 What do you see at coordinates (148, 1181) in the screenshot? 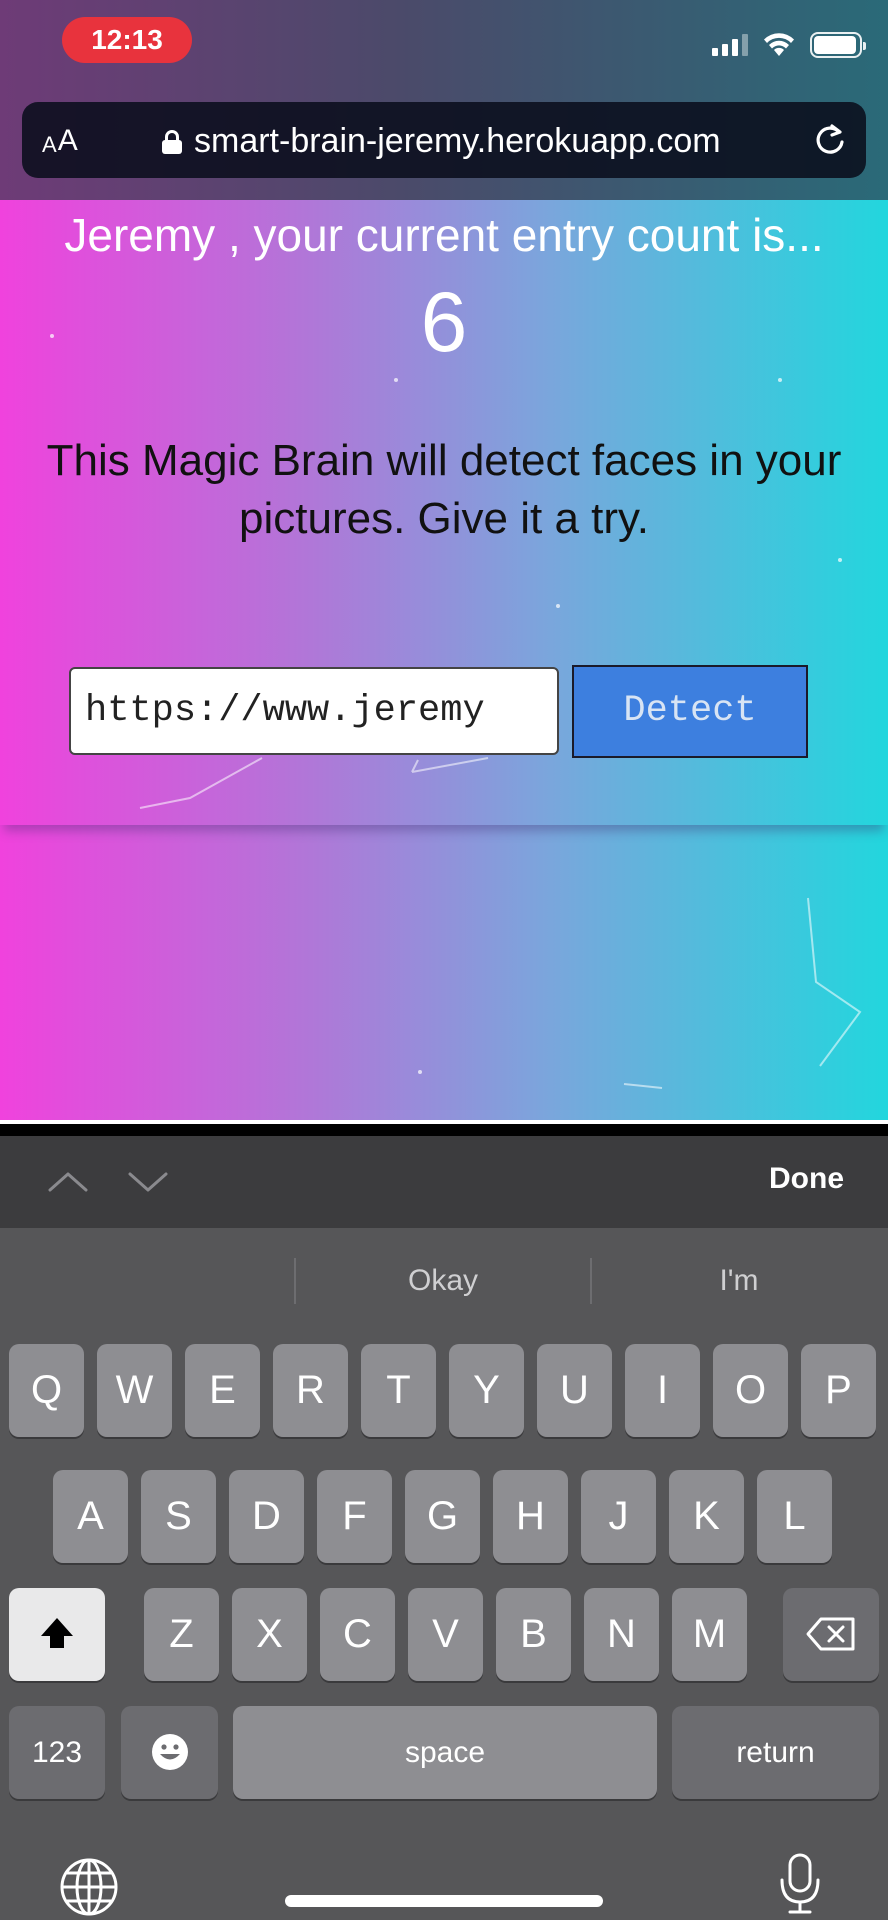
I see `chevron-down-icon` at bounding box center [148, 1181].